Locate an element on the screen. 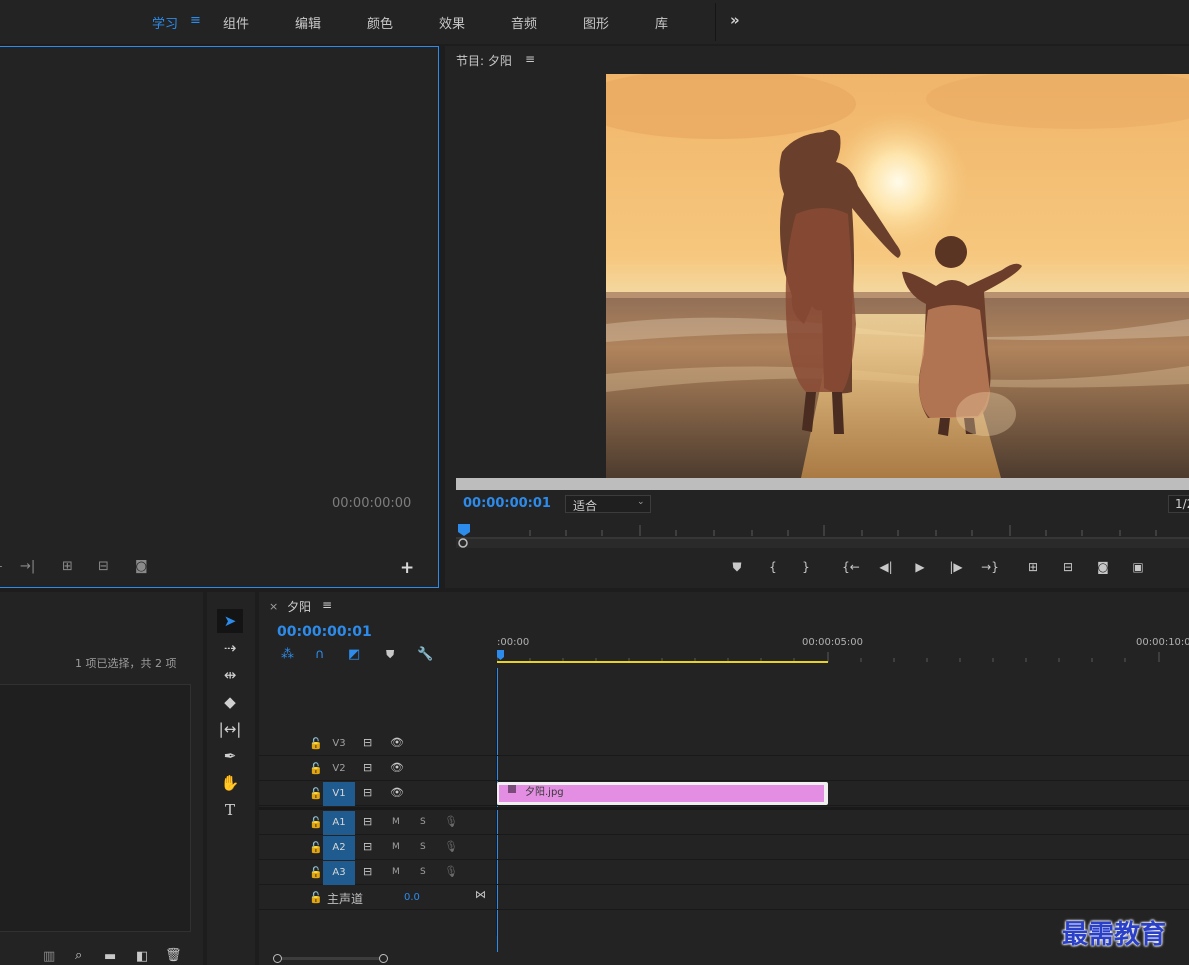 This screenshot has width=1189, height=965. track-master: 🔓 主声道 0.0 ⋈ is located at coordinates (724, 898).